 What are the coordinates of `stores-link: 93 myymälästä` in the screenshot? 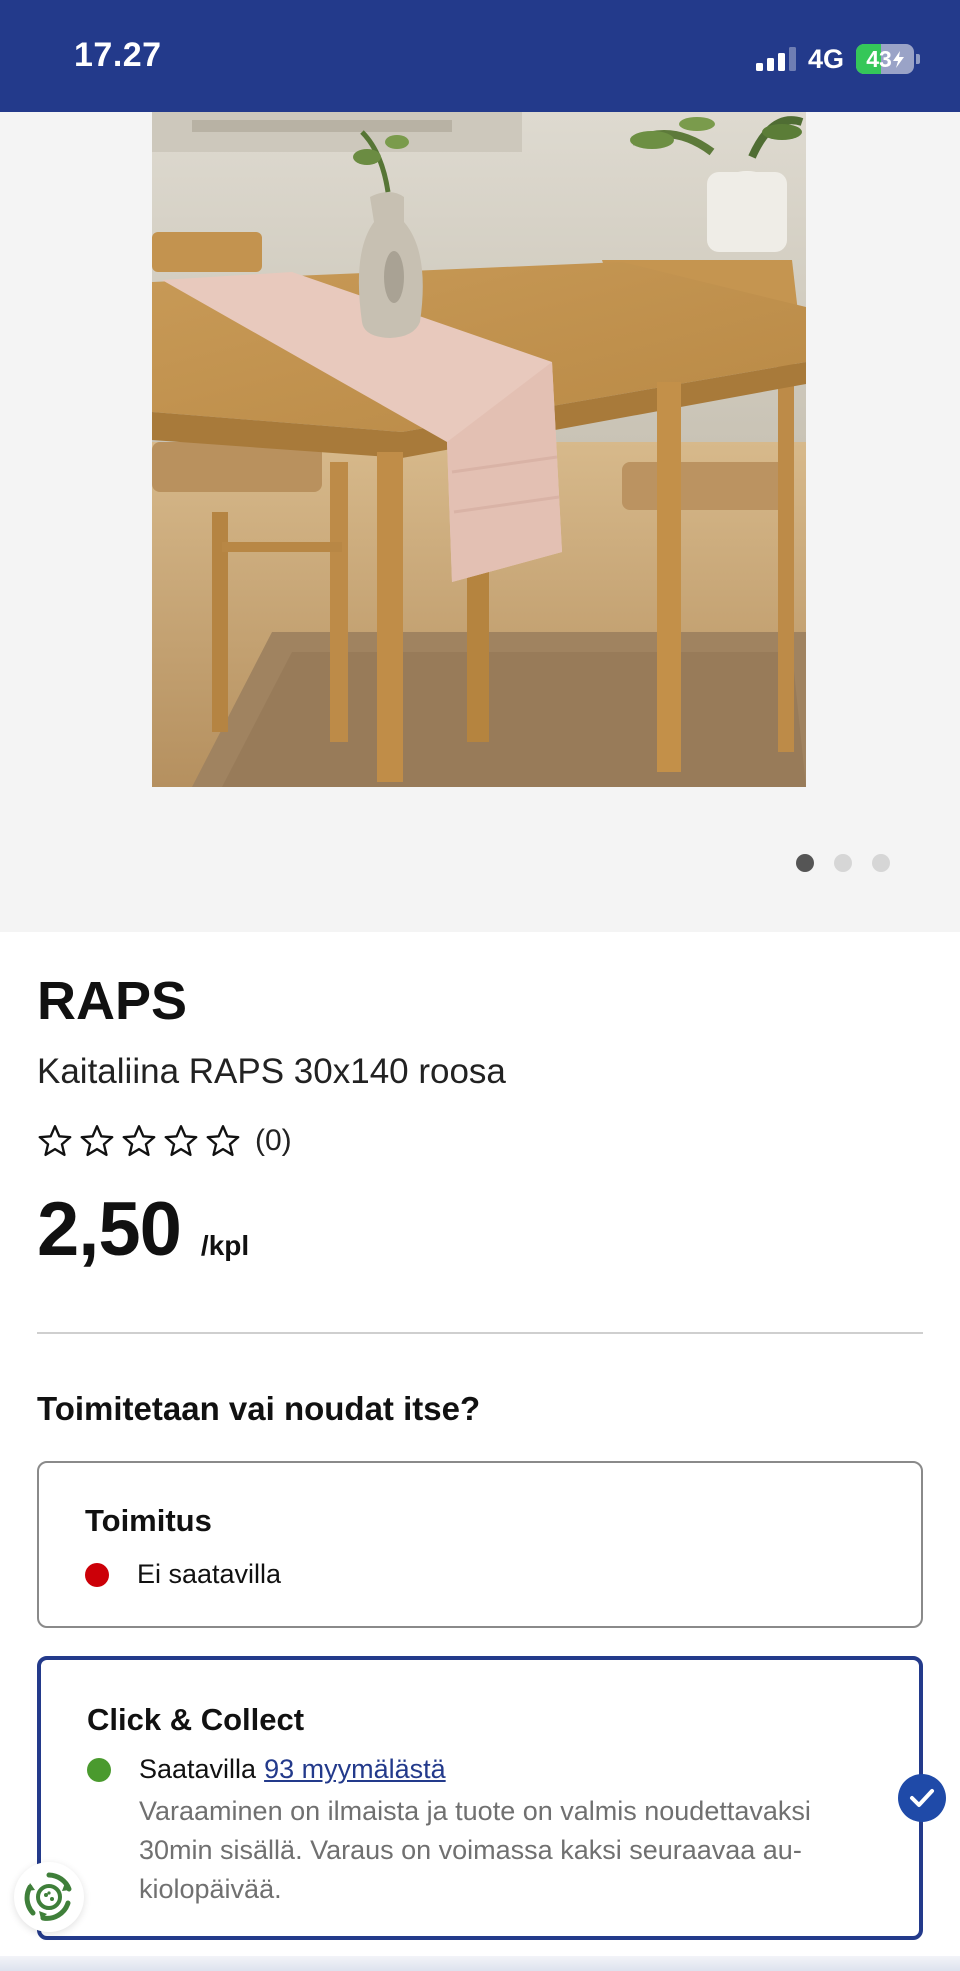 It's located at (355, 1769).